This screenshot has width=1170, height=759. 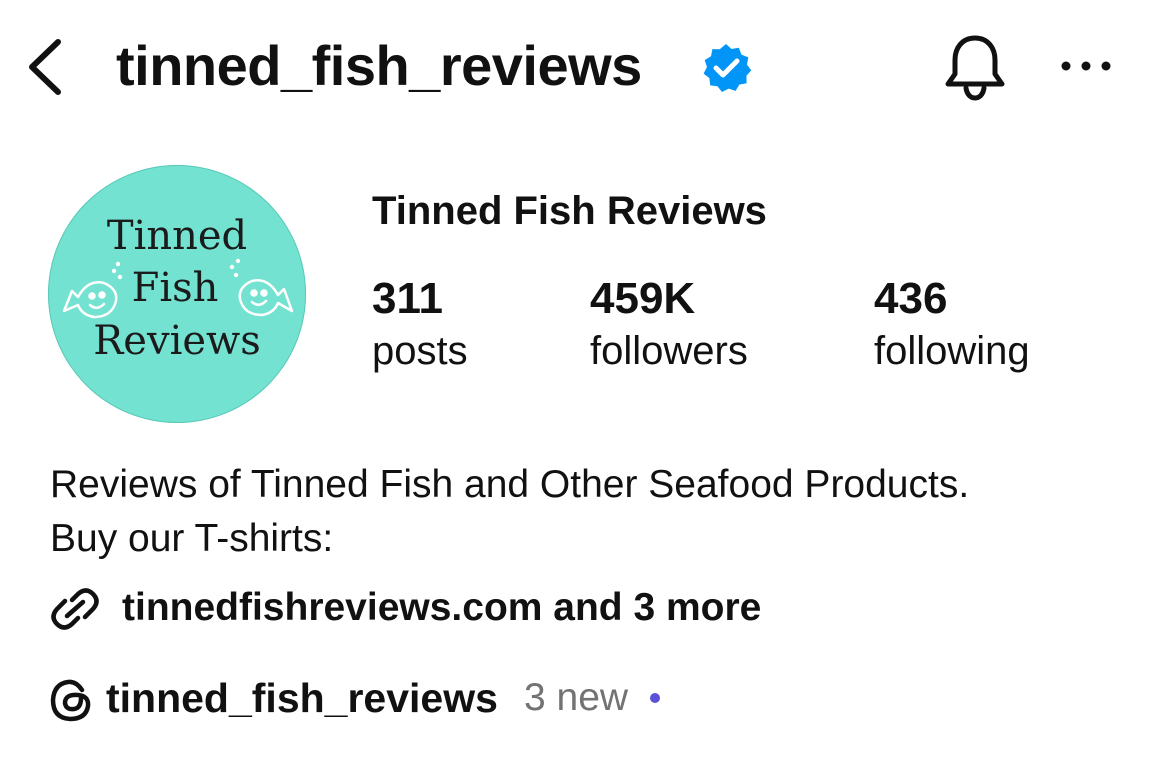 What do you see at coordinates (90, 300) in the screenshot?
I see `fish-left-icon` at bounding box center [90, 300].